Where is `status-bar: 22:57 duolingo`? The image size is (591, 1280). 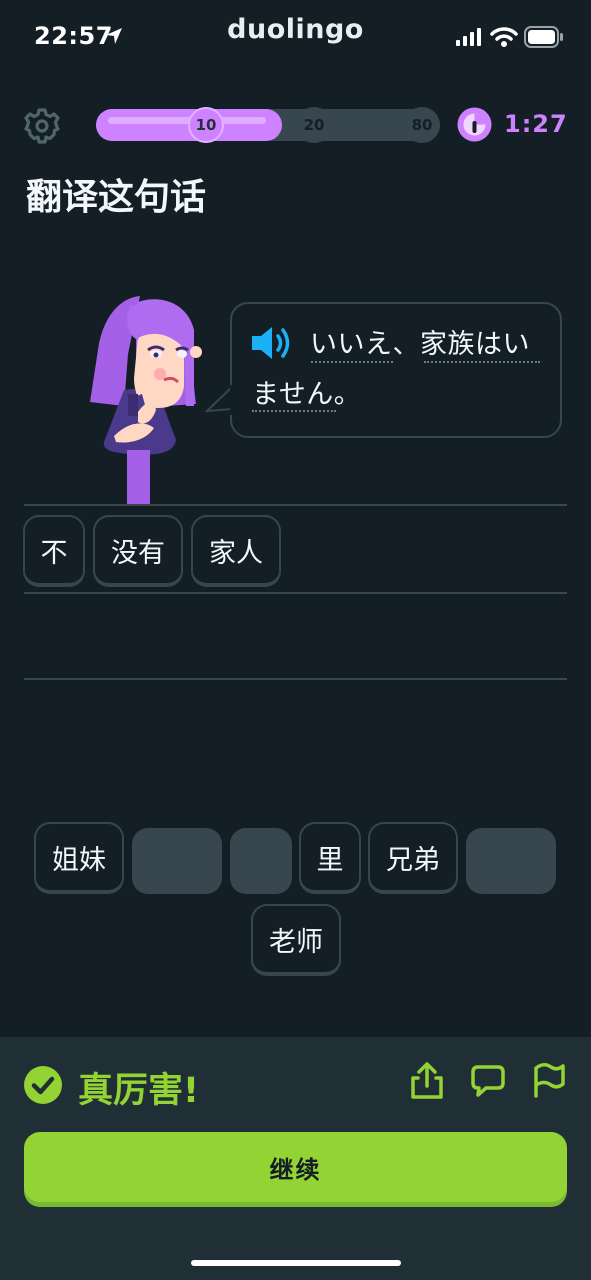 status-bar: 22:57 duolingo is located at coordinates (295, 35).